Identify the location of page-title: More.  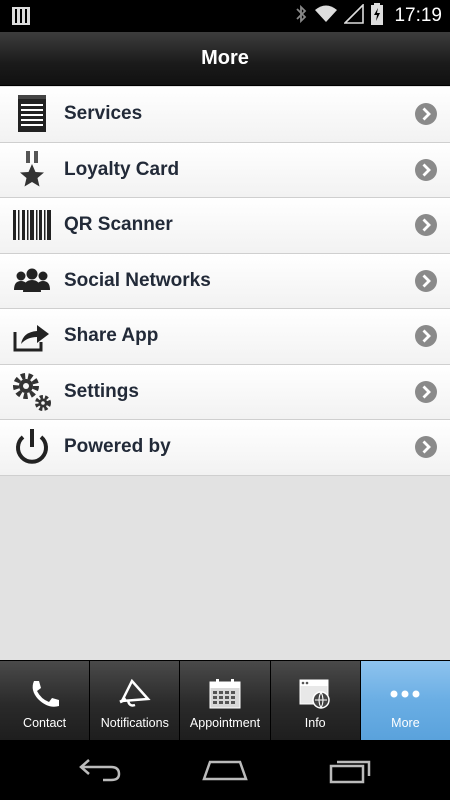
(225, 58).